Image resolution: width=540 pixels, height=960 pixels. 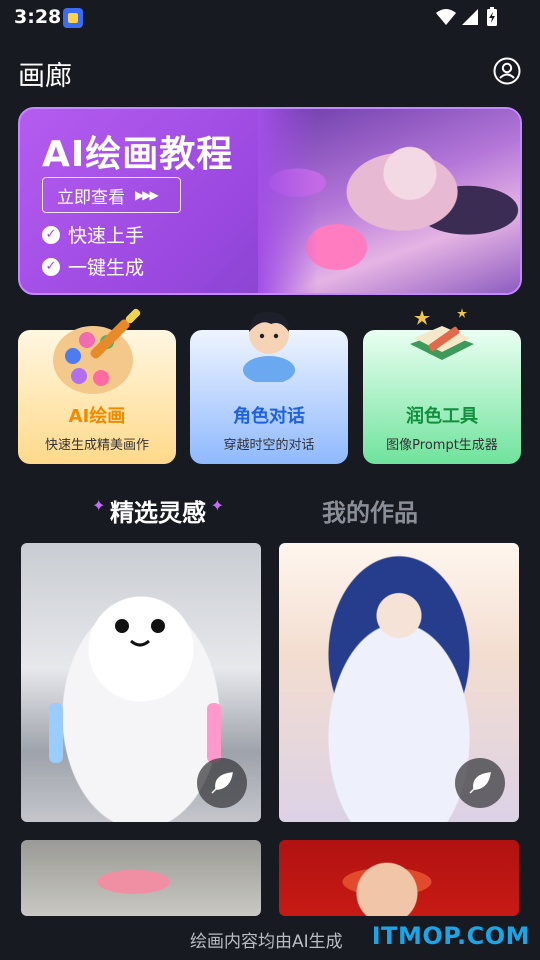 I want to click on tool-card-ai-painting: AI绘画 快速生成精美画作, so click(x=97, y=386).